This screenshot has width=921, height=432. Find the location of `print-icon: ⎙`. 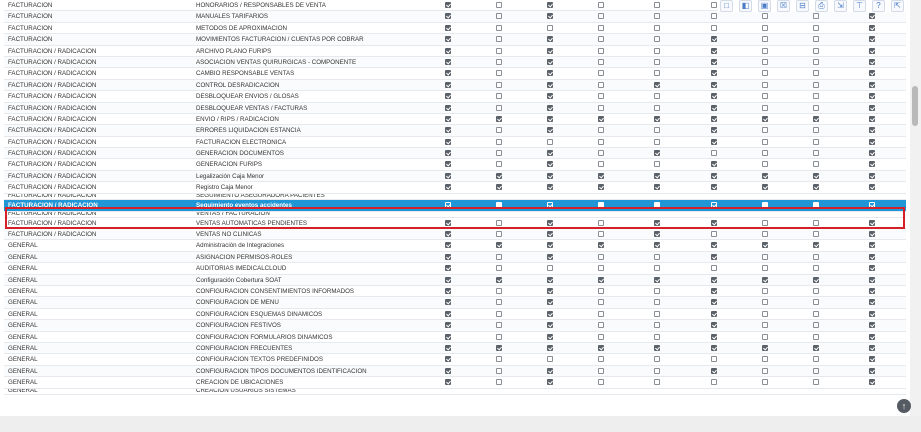

print-icon: ⎙ is located at coordinates (821, 6).